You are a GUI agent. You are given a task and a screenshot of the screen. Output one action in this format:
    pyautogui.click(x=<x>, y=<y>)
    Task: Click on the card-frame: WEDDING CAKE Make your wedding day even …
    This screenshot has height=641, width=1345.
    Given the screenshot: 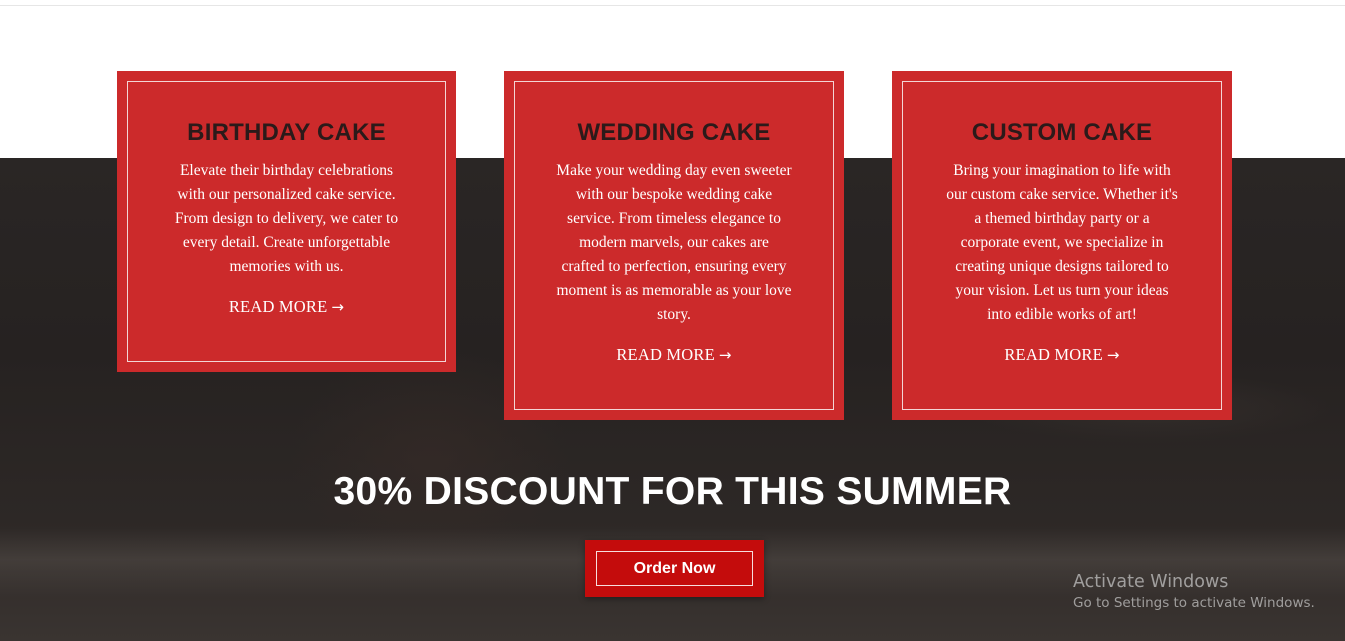 What is the action you would take?
    pyautogui.click(x=674, y=245)
    